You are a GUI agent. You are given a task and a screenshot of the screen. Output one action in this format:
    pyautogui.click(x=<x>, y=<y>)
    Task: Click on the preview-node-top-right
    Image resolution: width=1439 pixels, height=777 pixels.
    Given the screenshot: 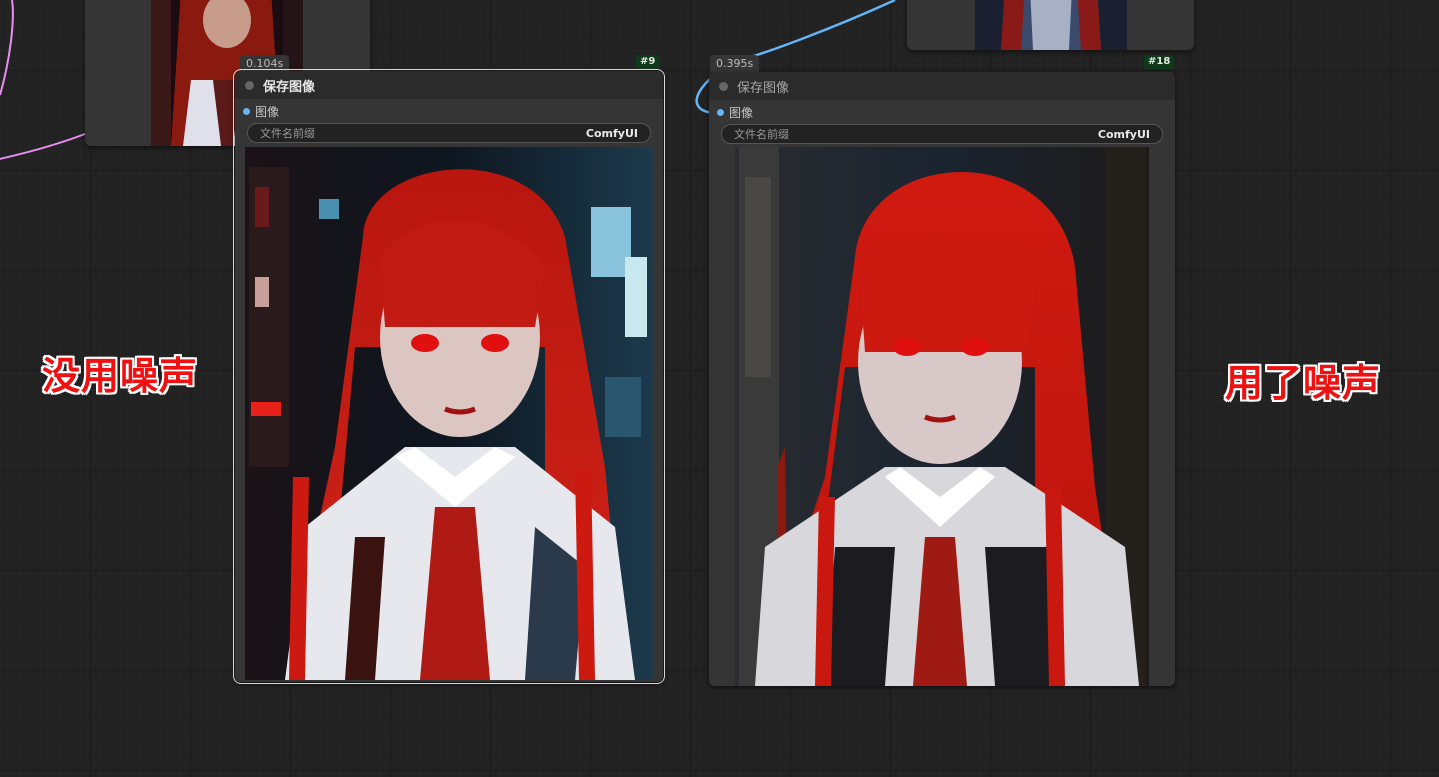 What is the action you would take?
    pyautogui.click(x=1050, y=25)
    